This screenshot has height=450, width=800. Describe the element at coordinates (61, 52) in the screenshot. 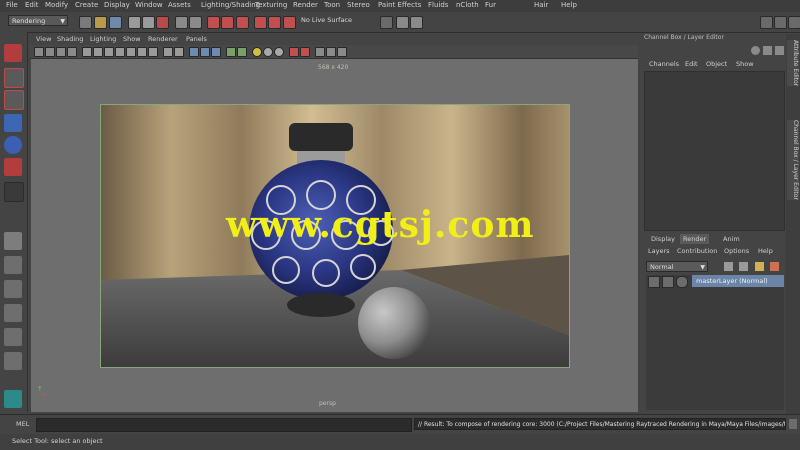

I see `bookmarks-icon` at that location.